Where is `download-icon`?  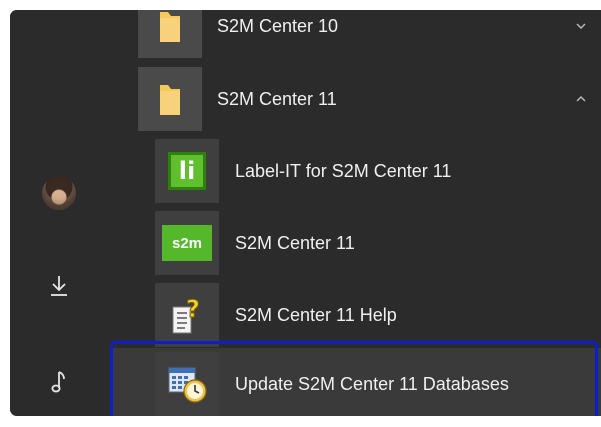 download-icon is located at coordinates (59, 286).